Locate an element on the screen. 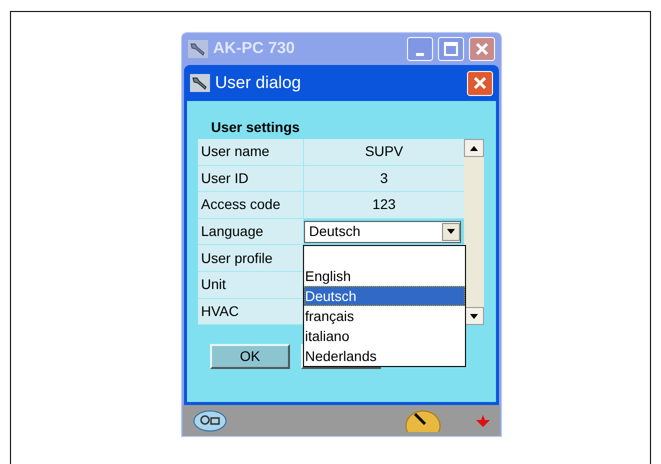  dropdown-option: Deutsch is located at coordinates (384, 296).